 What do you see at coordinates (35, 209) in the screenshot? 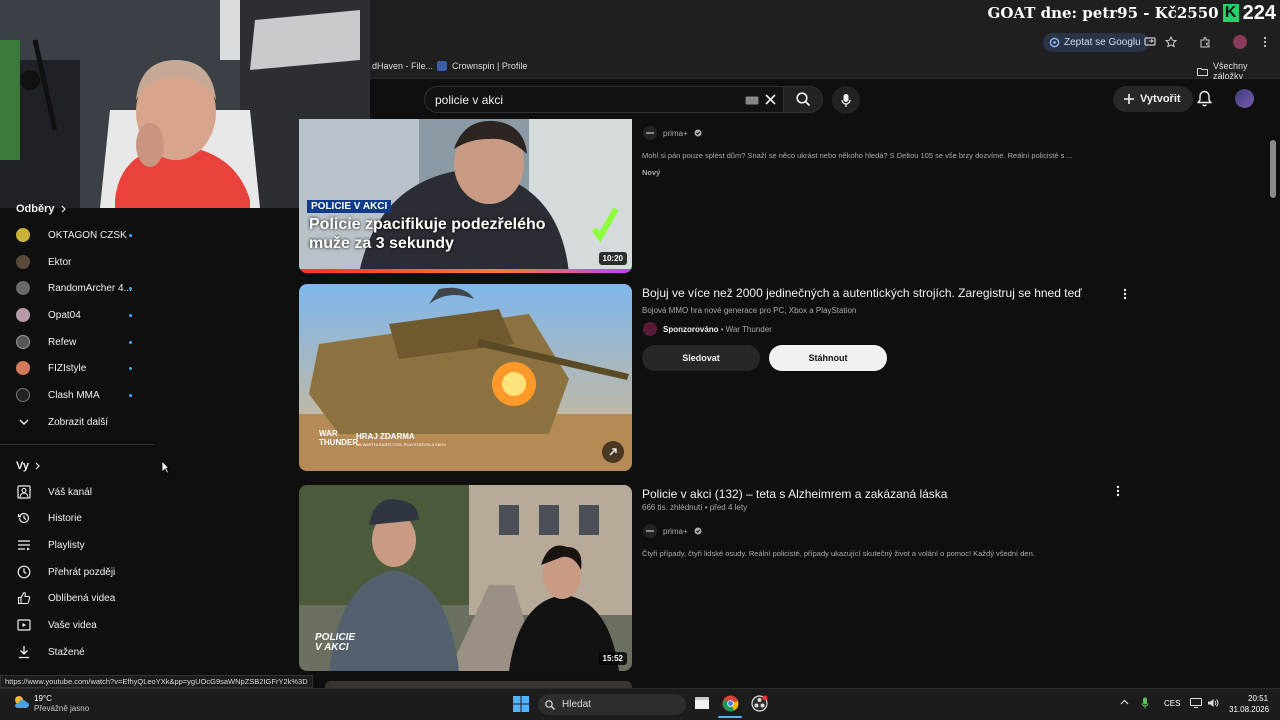
I see `subscriptions-title: Odběry` at bounding box center [35, 209].